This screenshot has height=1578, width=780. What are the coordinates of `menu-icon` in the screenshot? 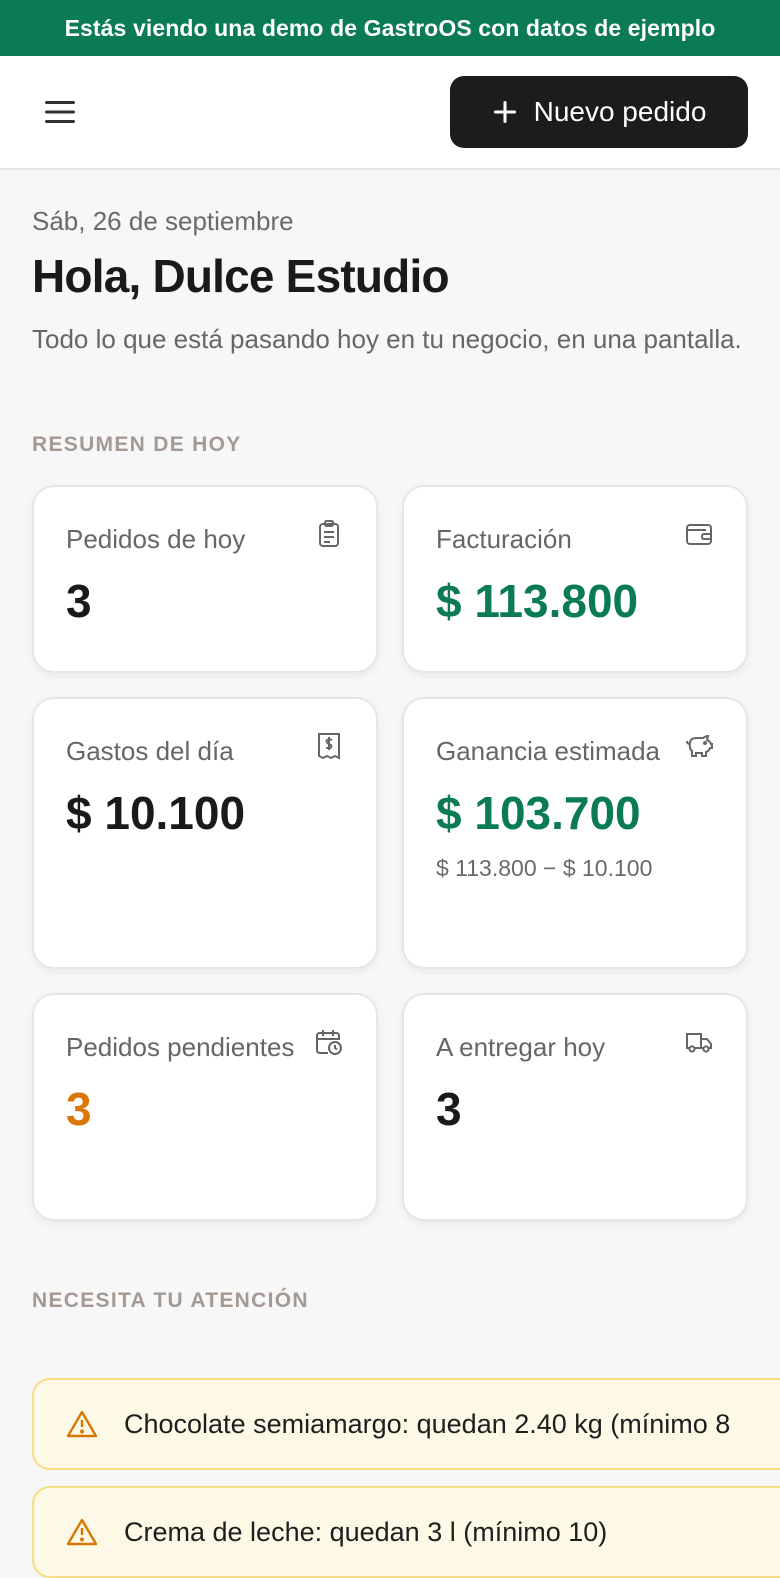 It's located at (60, 112).